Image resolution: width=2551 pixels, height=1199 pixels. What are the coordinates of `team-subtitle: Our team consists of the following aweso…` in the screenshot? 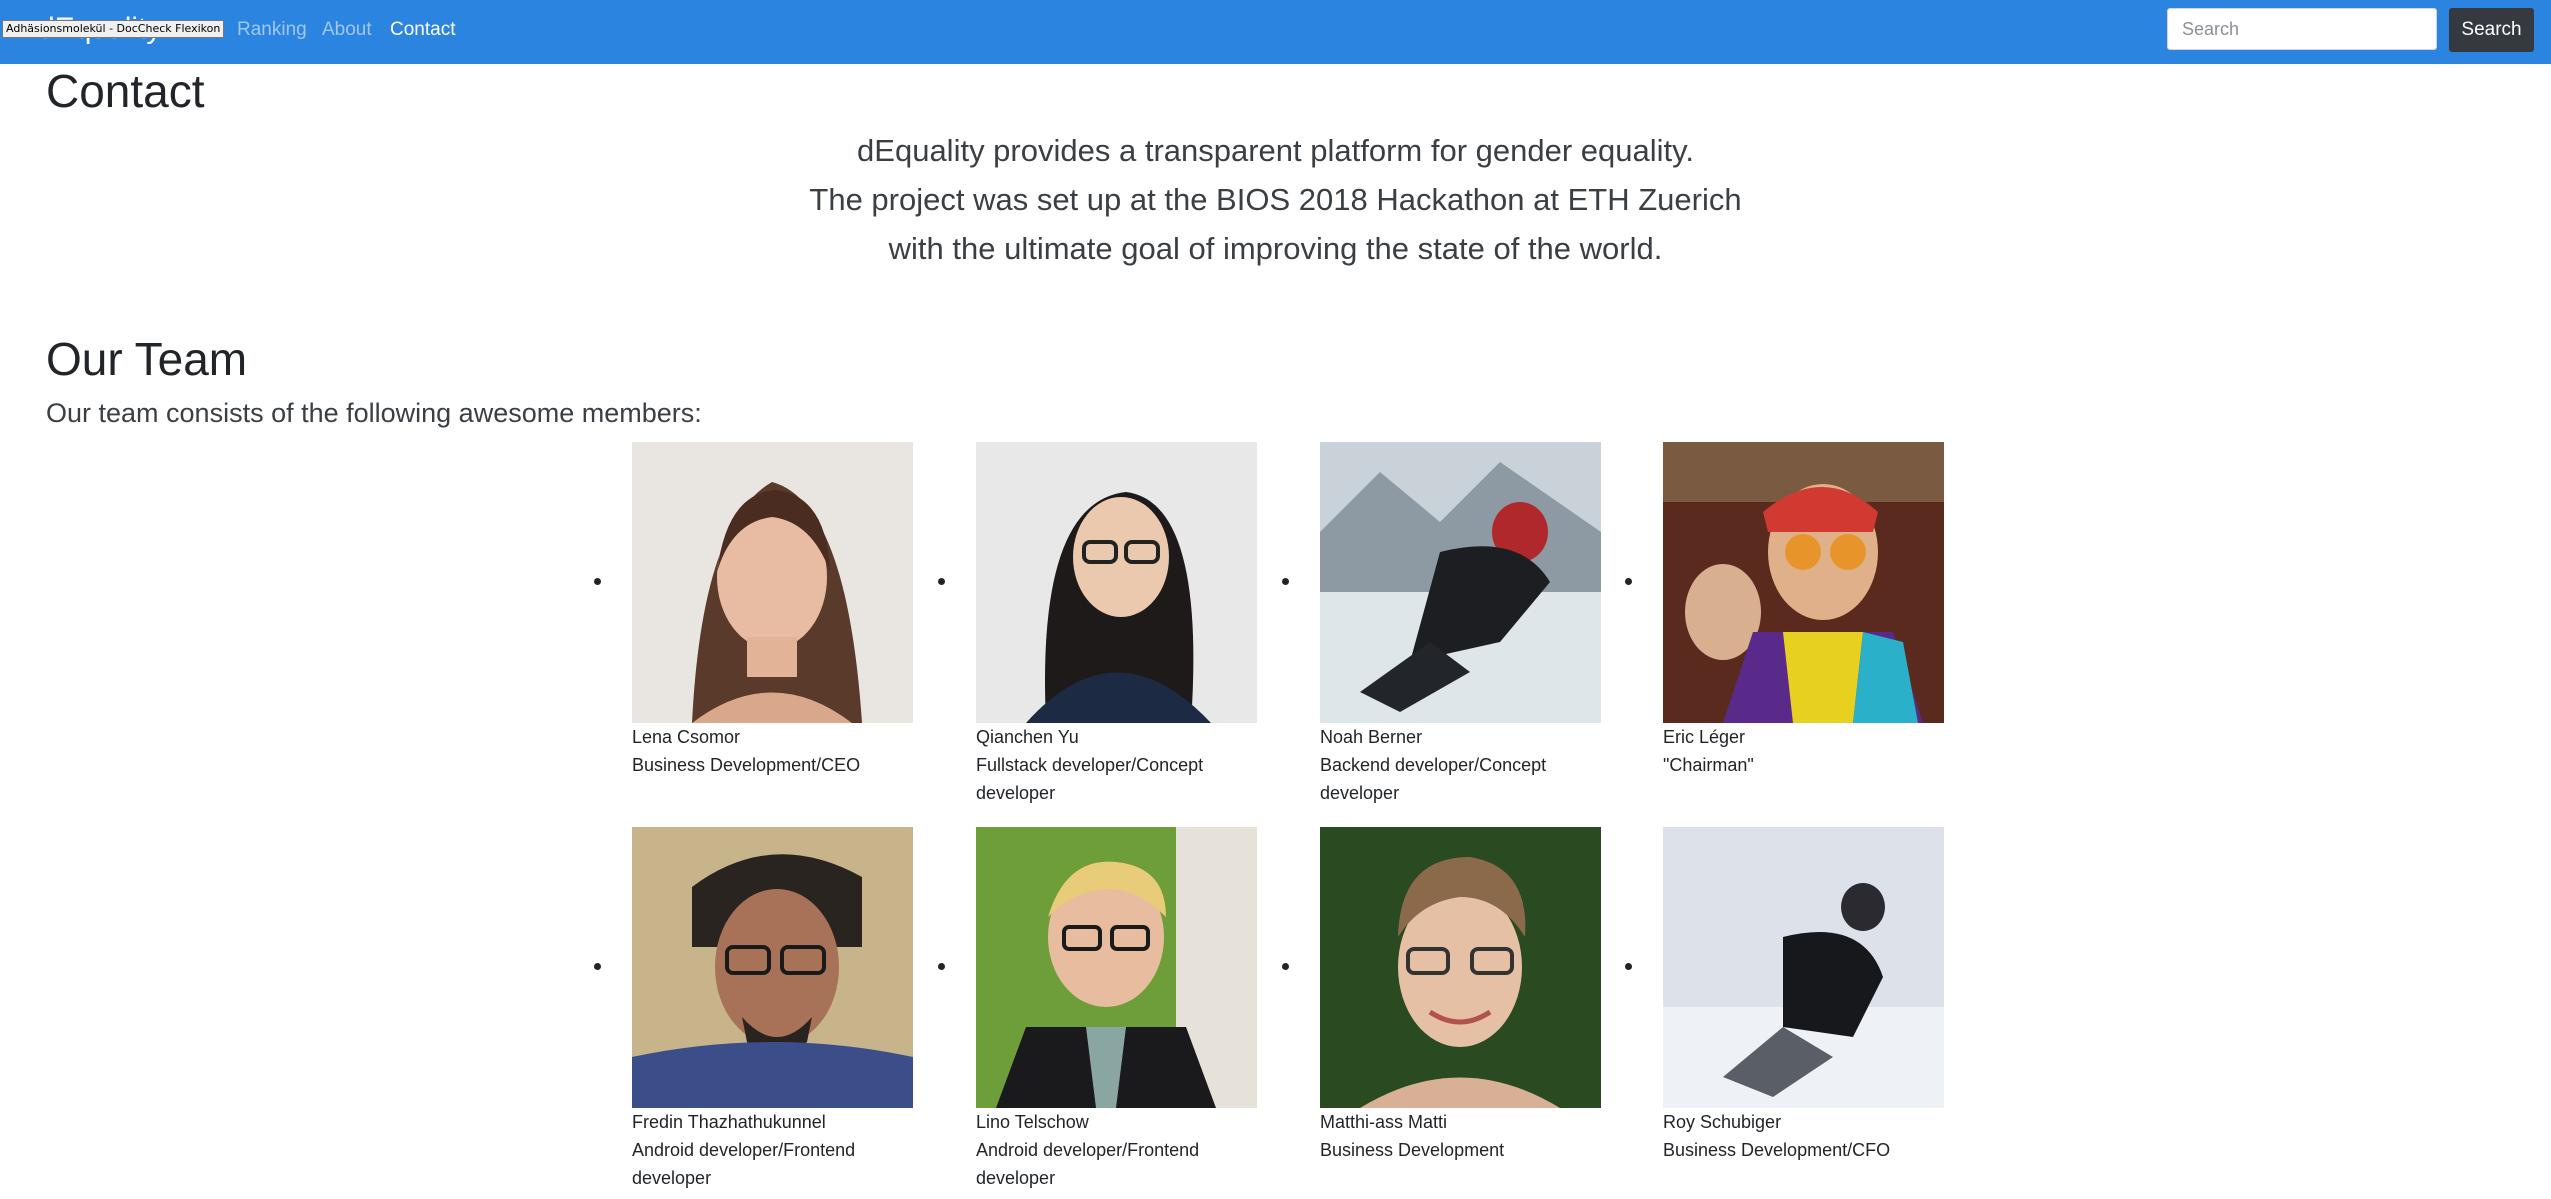 It's located at (374, 413).